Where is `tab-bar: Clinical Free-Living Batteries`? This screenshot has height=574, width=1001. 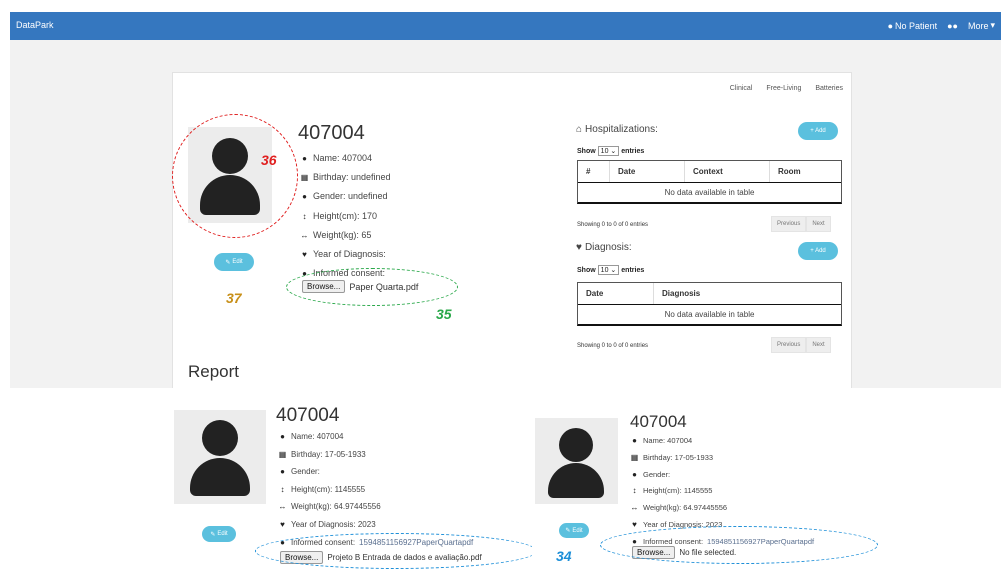
tab-bar: Clinical Free-Living Batteries is located at coordinates (786, 88).